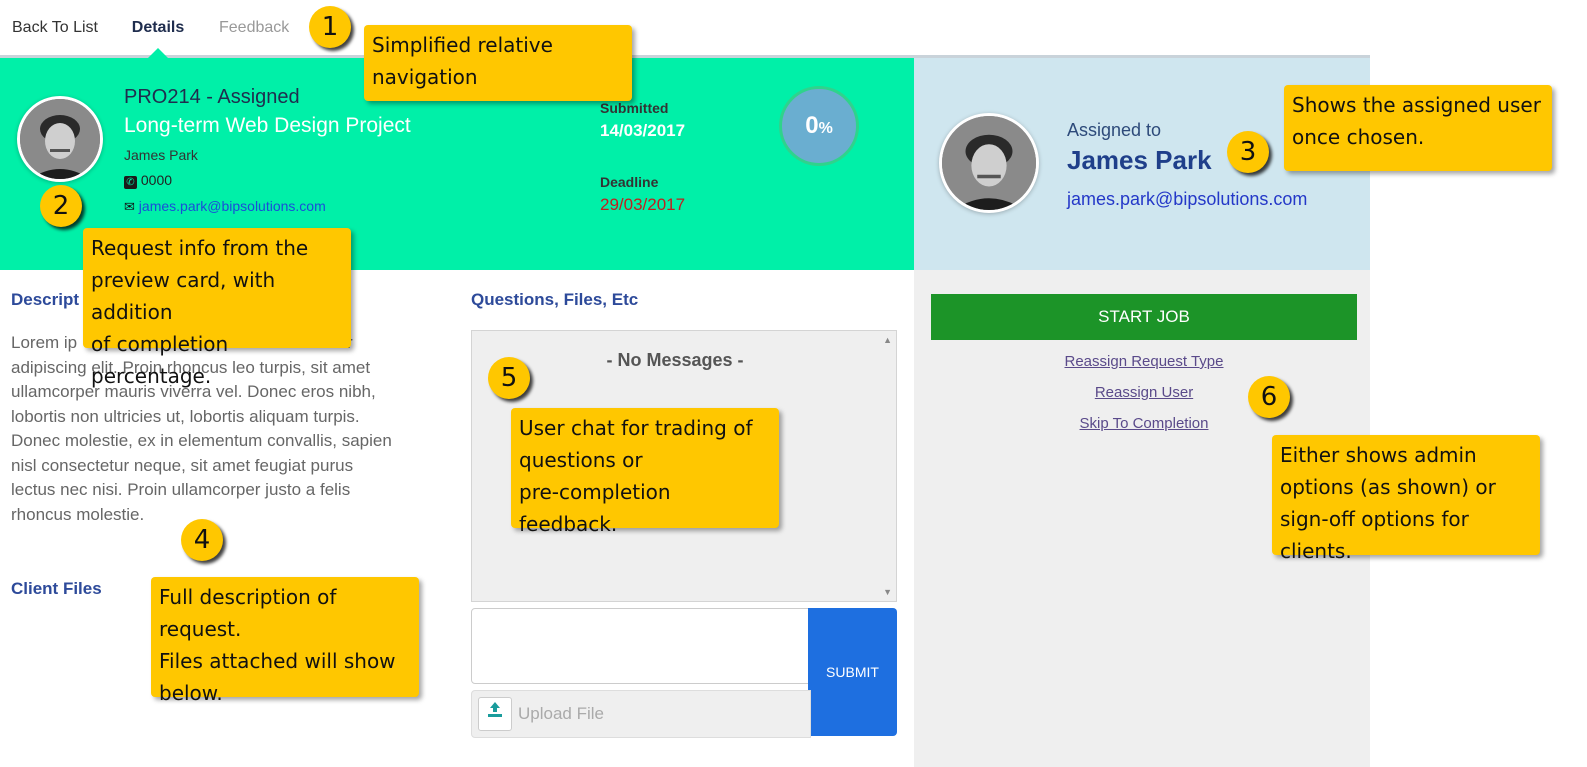 Image resolution: width=1587 pixels, height=767 pixels. Describe the element at coordinates (56, 588) in the screenshot. I see `client-files-heading: Client Files` at that location.